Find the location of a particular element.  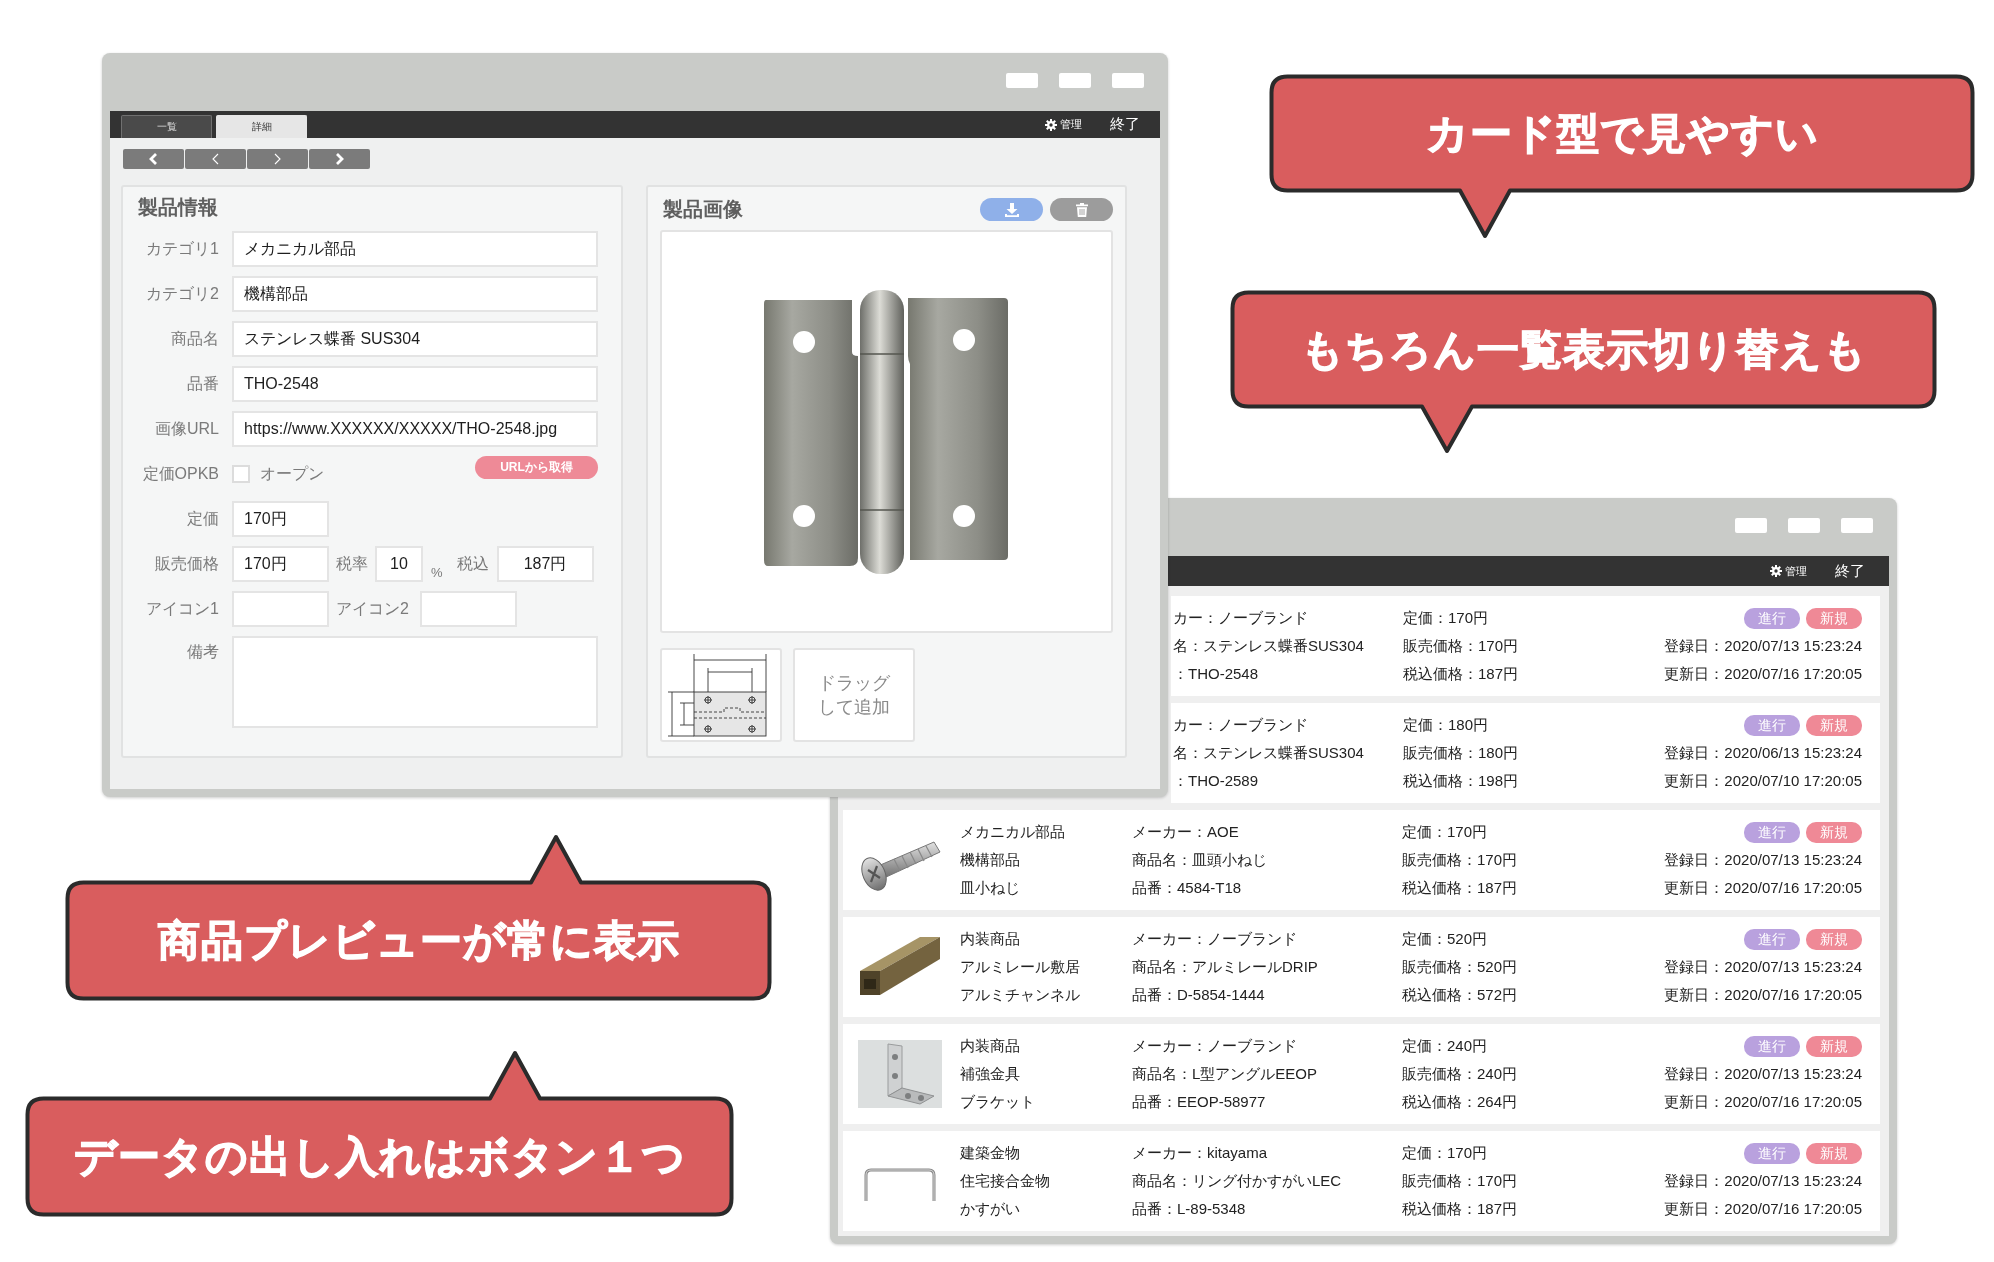

checkbox-label: オープン is located at coordinates (292, 473).